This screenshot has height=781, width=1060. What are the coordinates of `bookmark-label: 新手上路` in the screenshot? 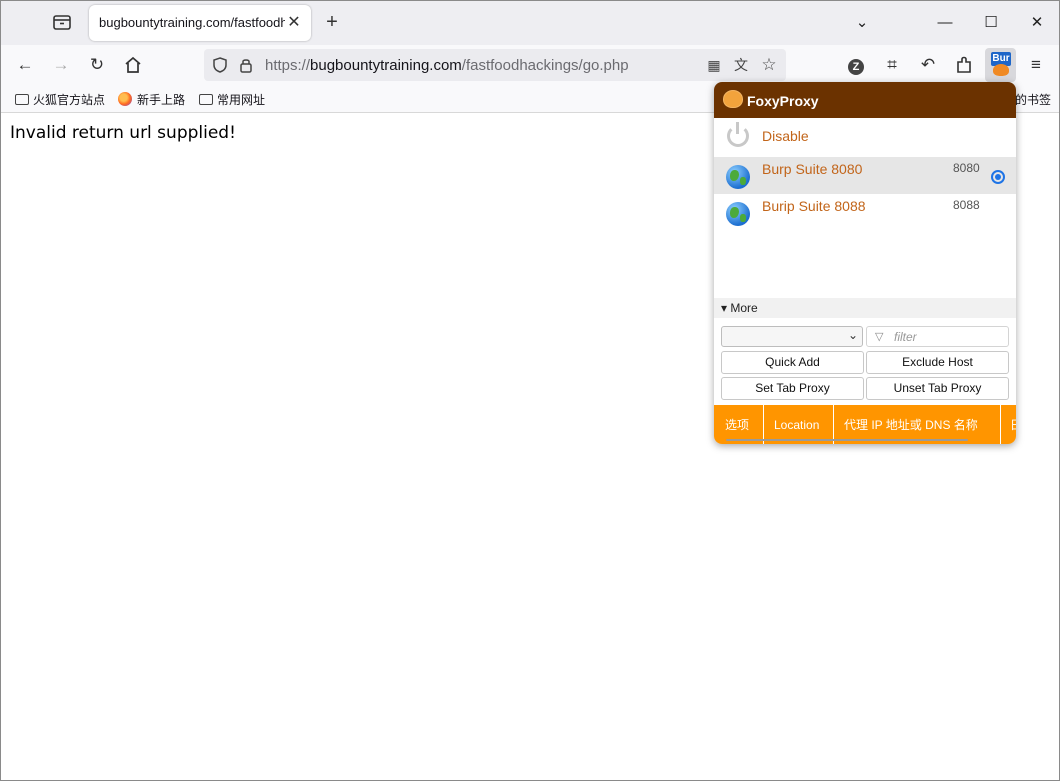 It's located at (161, 100).